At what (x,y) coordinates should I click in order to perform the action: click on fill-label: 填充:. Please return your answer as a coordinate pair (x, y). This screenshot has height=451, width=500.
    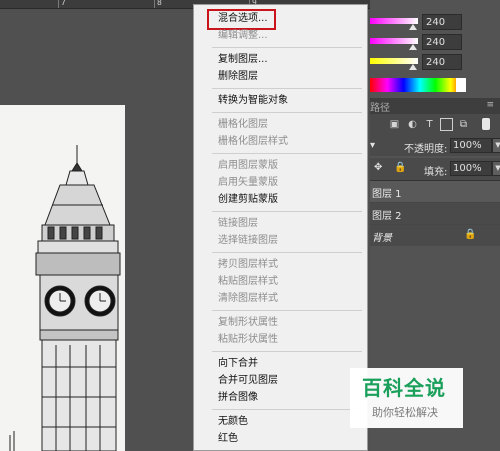
    Looking at the image, I should click on (436, 172).